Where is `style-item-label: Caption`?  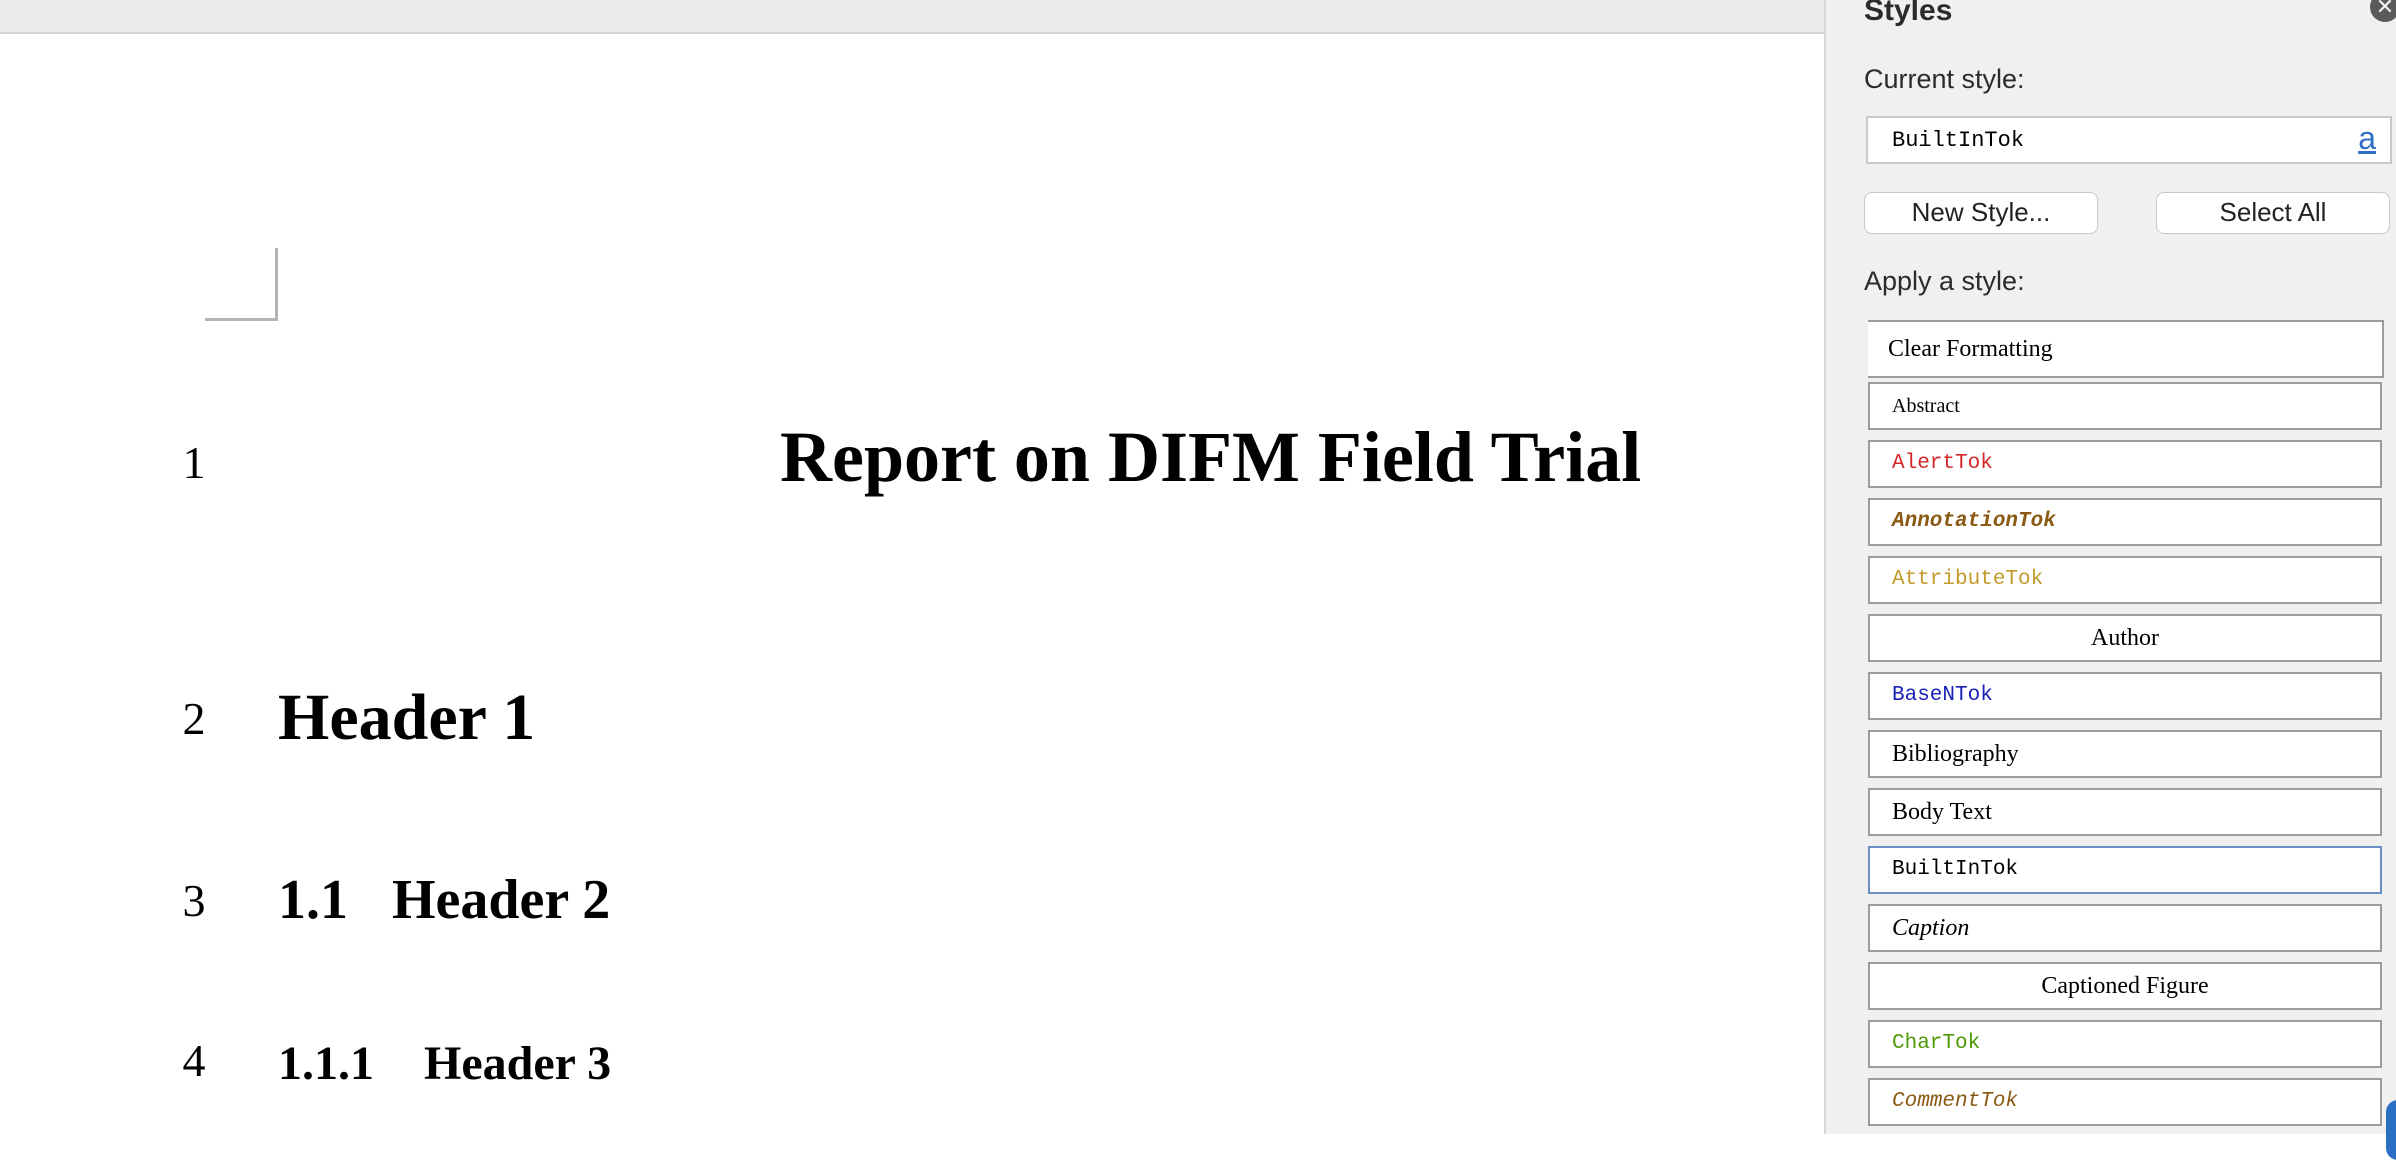 style-item-label: Caption is located at coordinates (1931, 928).